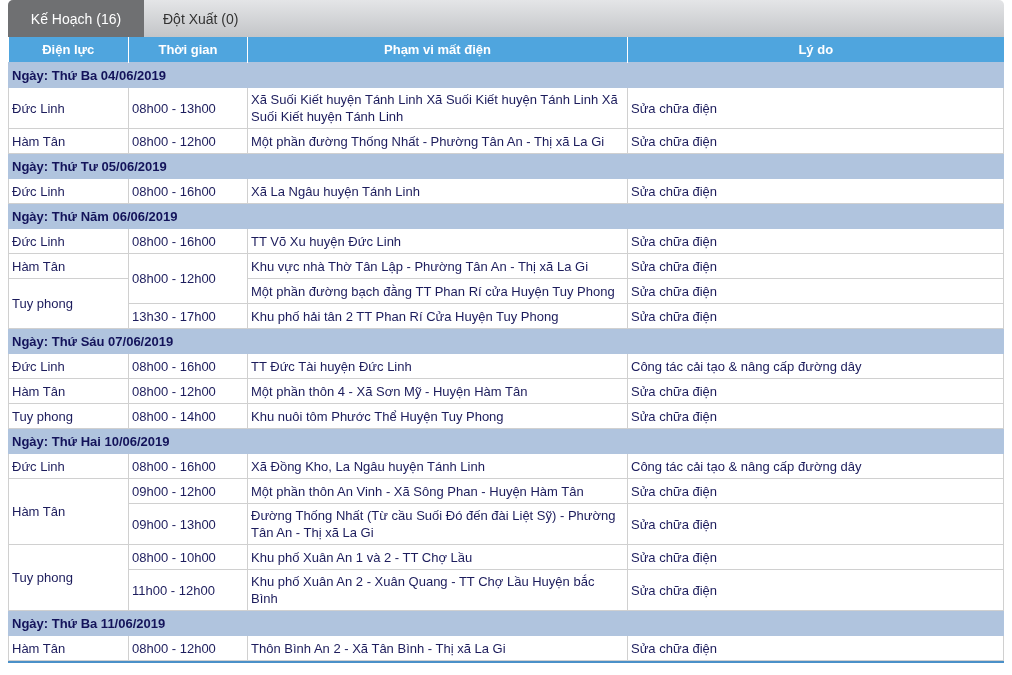  What do you see at coordinates (815, 50) in the screenshot?
I see `column-header: Lý do` at bounding box center [815, 50].